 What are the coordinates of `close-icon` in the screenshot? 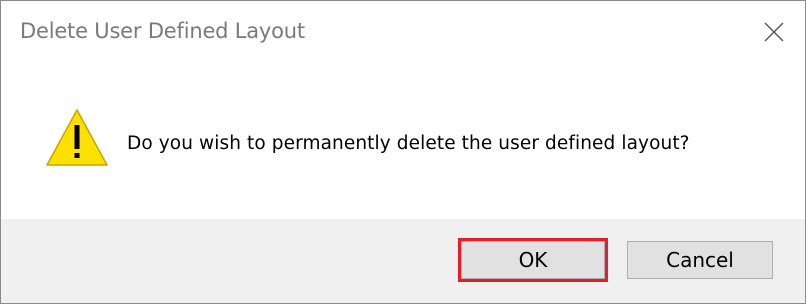 It's located at (774, 32).